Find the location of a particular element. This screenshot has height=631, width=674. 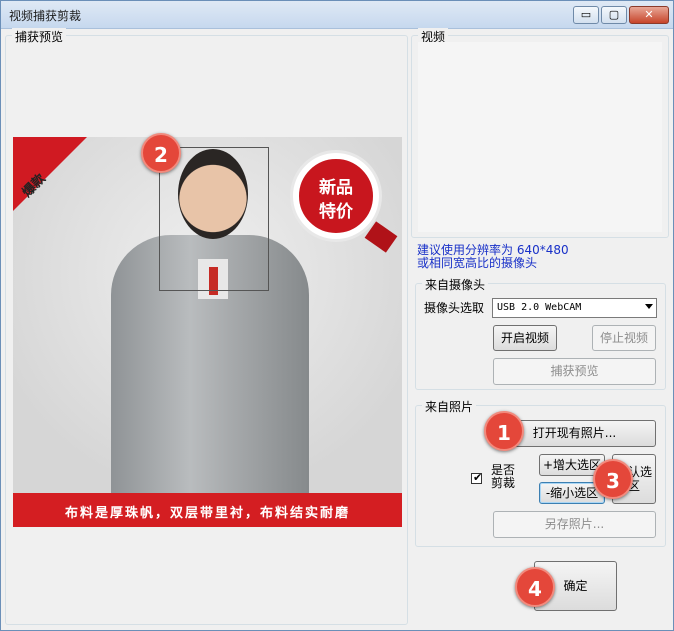

crop-selection-rectangle is located at coordinates (214, 219).